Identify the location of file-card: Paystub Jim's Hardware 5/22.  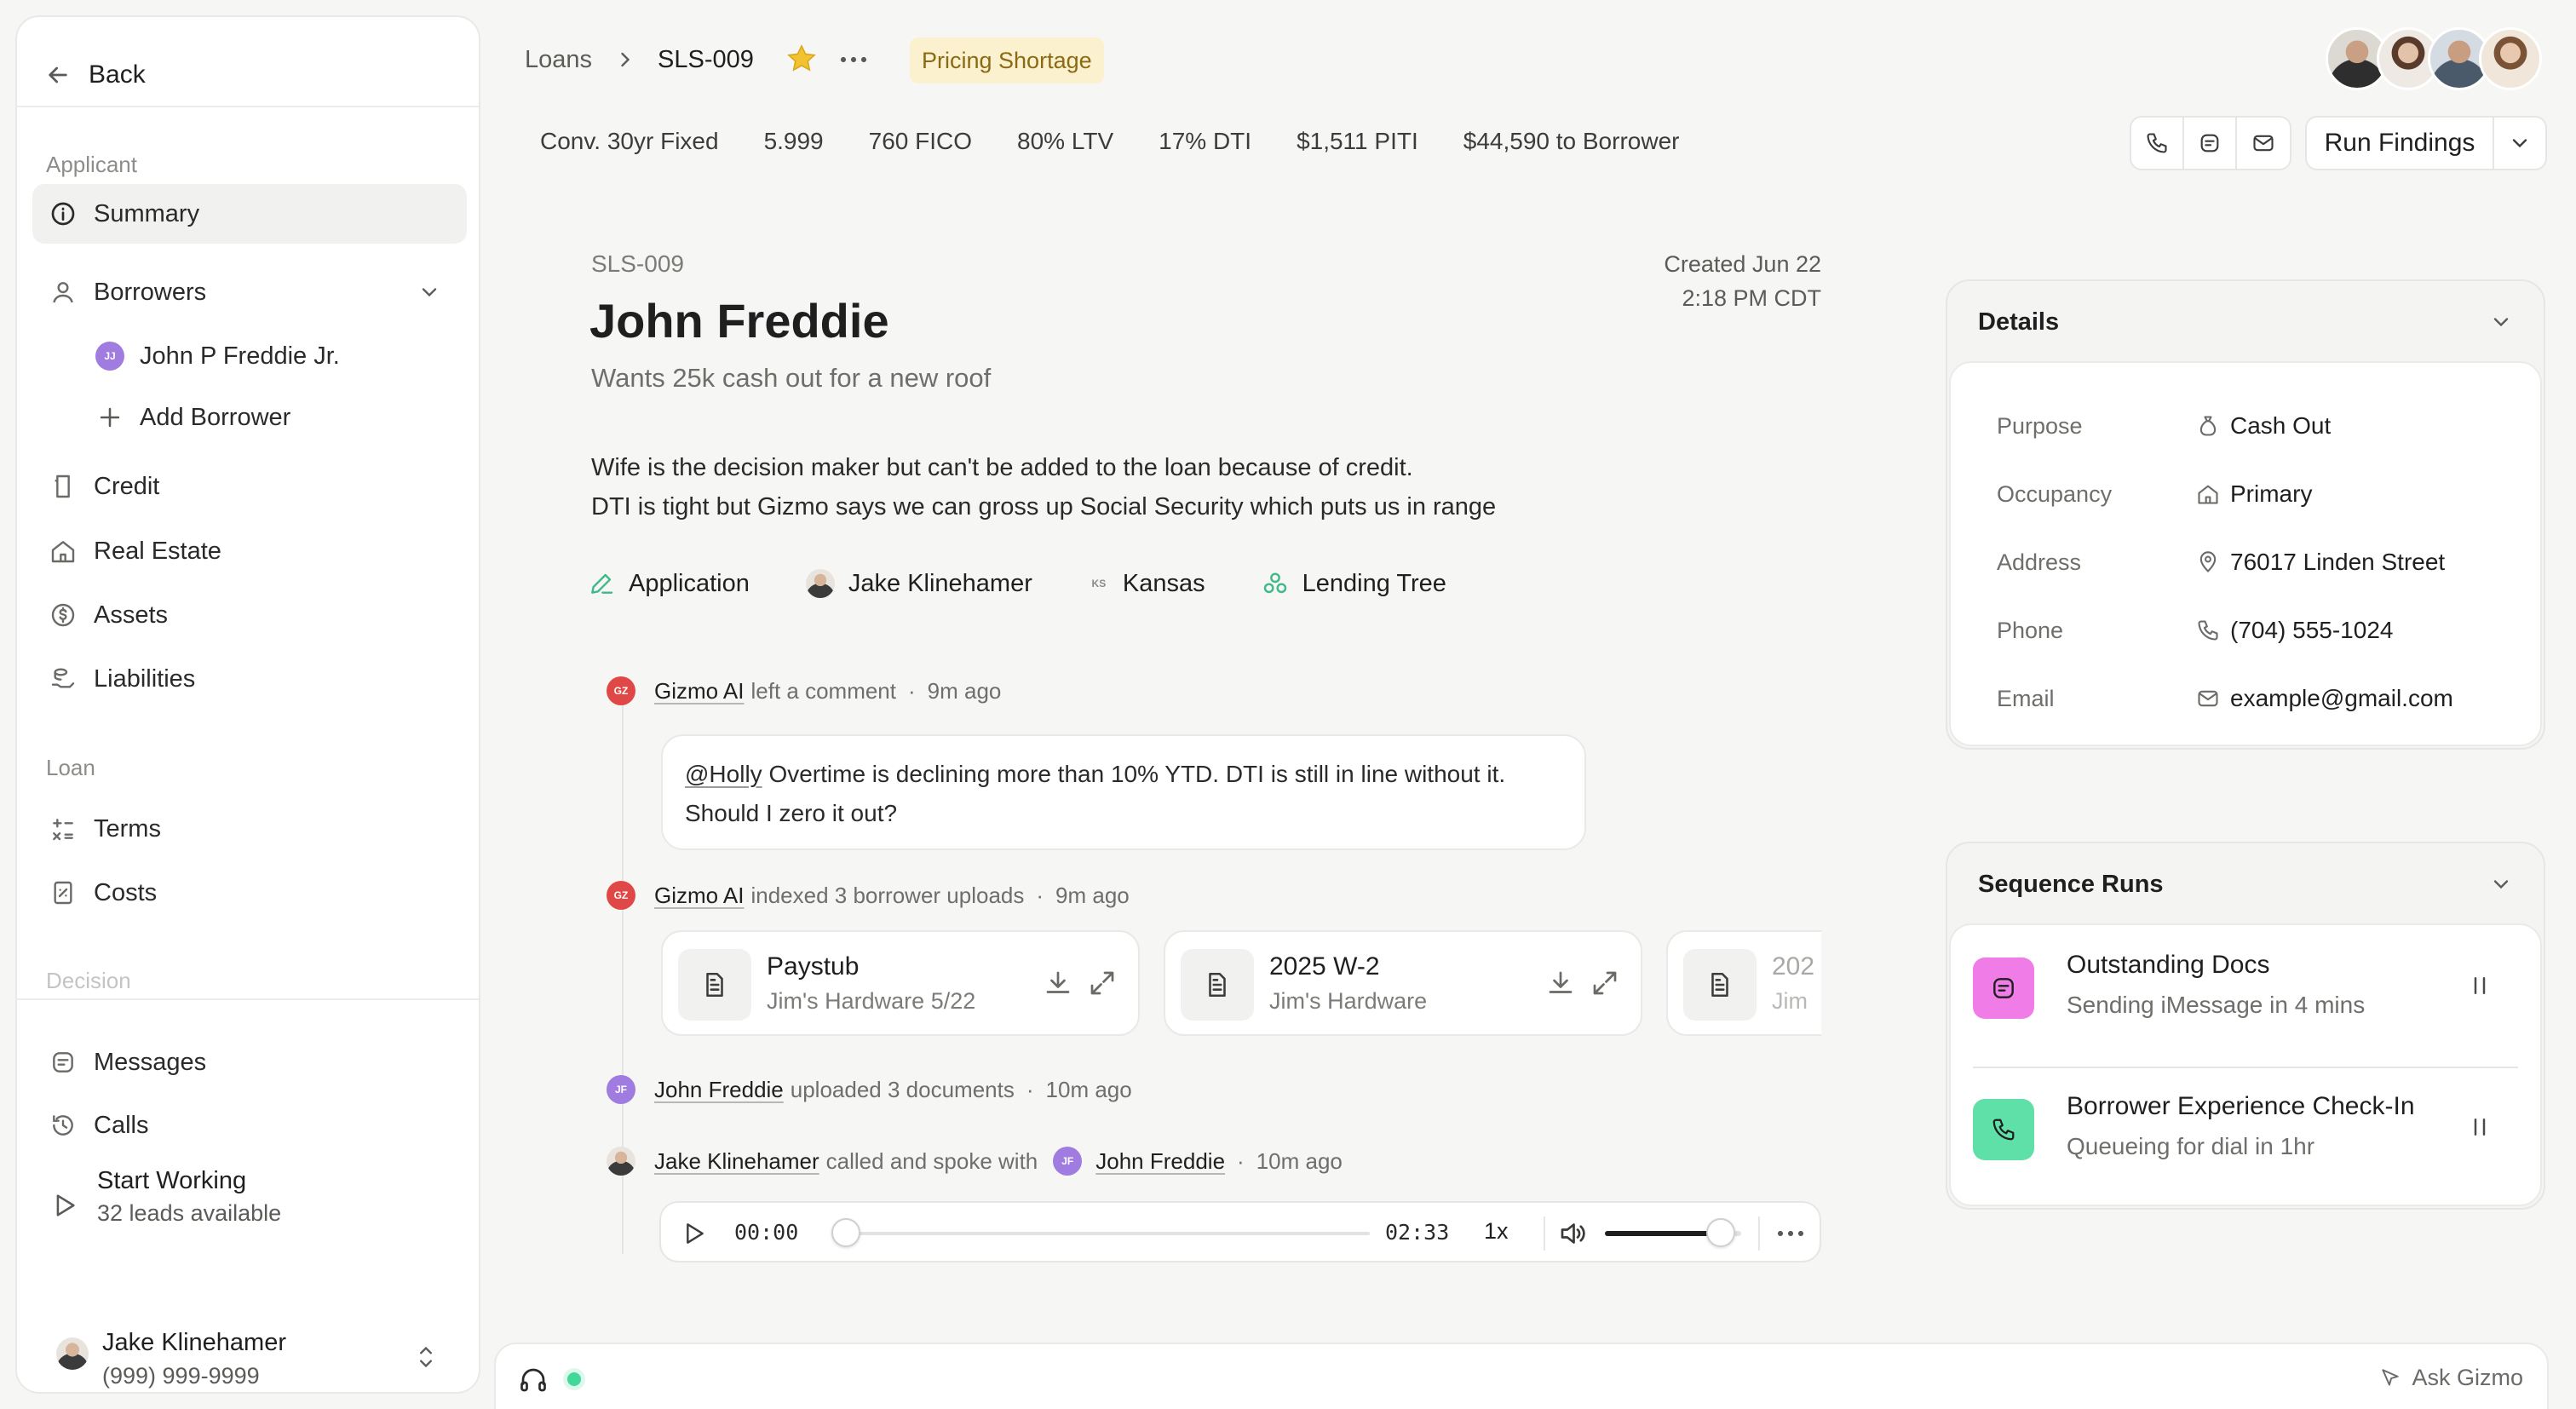
(901, 983).